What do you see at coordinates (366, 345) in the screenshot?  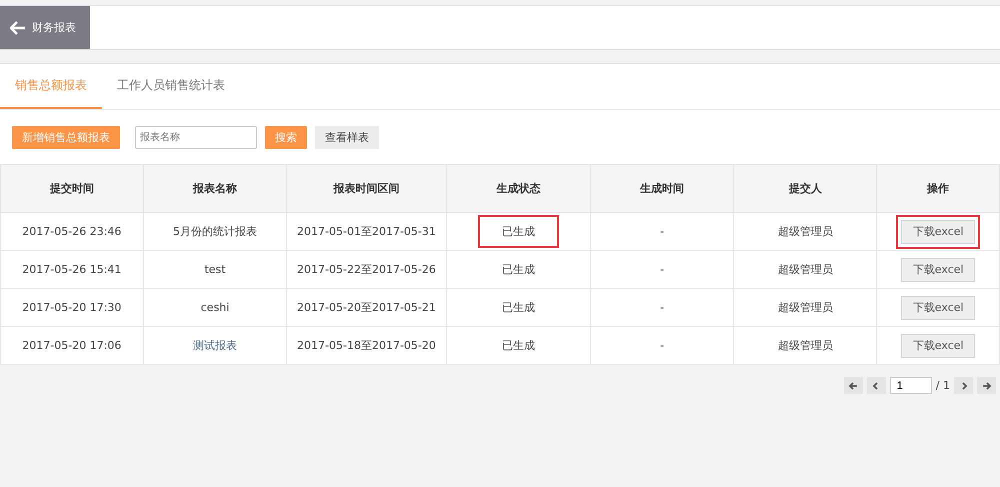 I see `table-cell: 2017-05-18至2017-05-20` at bounding box center [366, 345].